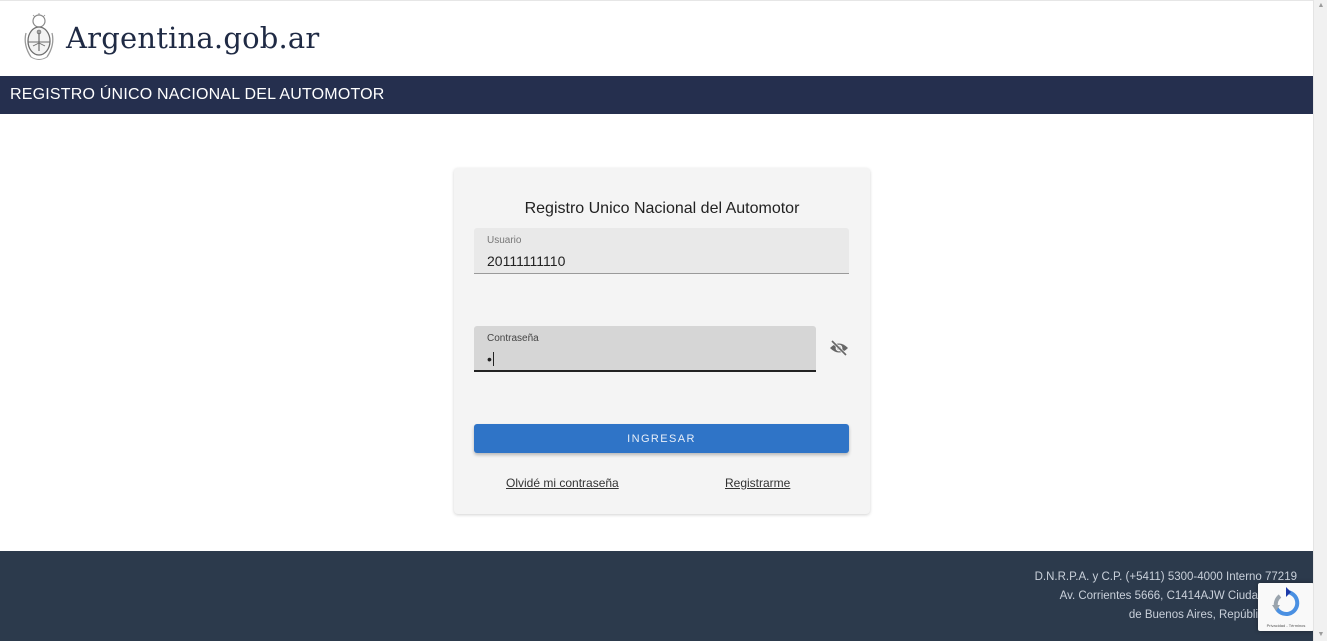  What do you see at coordinates (197, 94) in the screenshot?
I see `page-title: REGISTRO ÚNICO NACIONAL DEL AUTOMOTOR` at bounding box center [197, 94].